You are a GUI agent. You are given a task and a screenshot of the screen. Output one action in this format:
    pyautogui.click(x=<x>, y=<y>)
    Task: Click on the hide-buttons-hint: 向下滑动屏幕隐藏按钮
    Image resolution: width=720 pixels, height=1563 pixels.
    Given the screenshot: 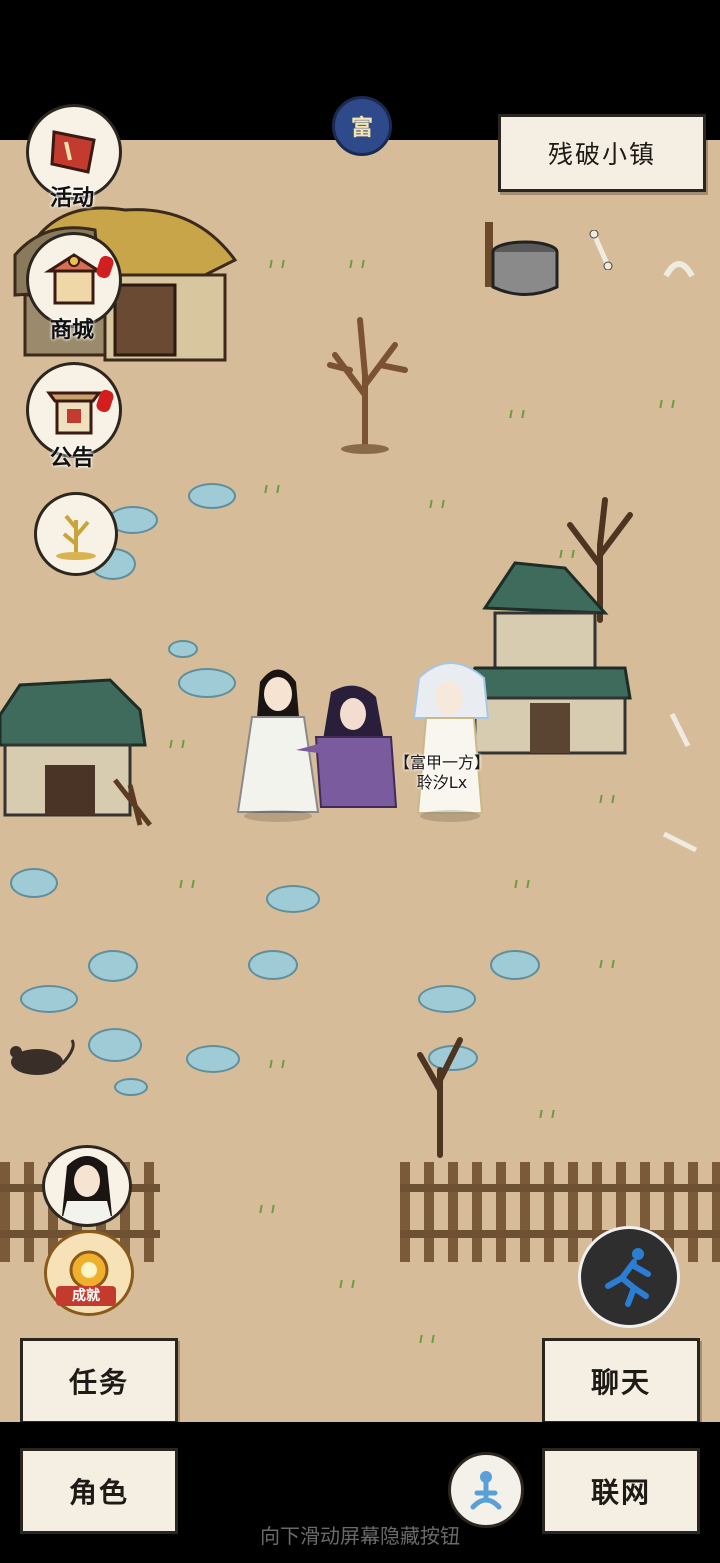 What is the action you would take?
    pyautogui.click(x=360, y=1536)
    